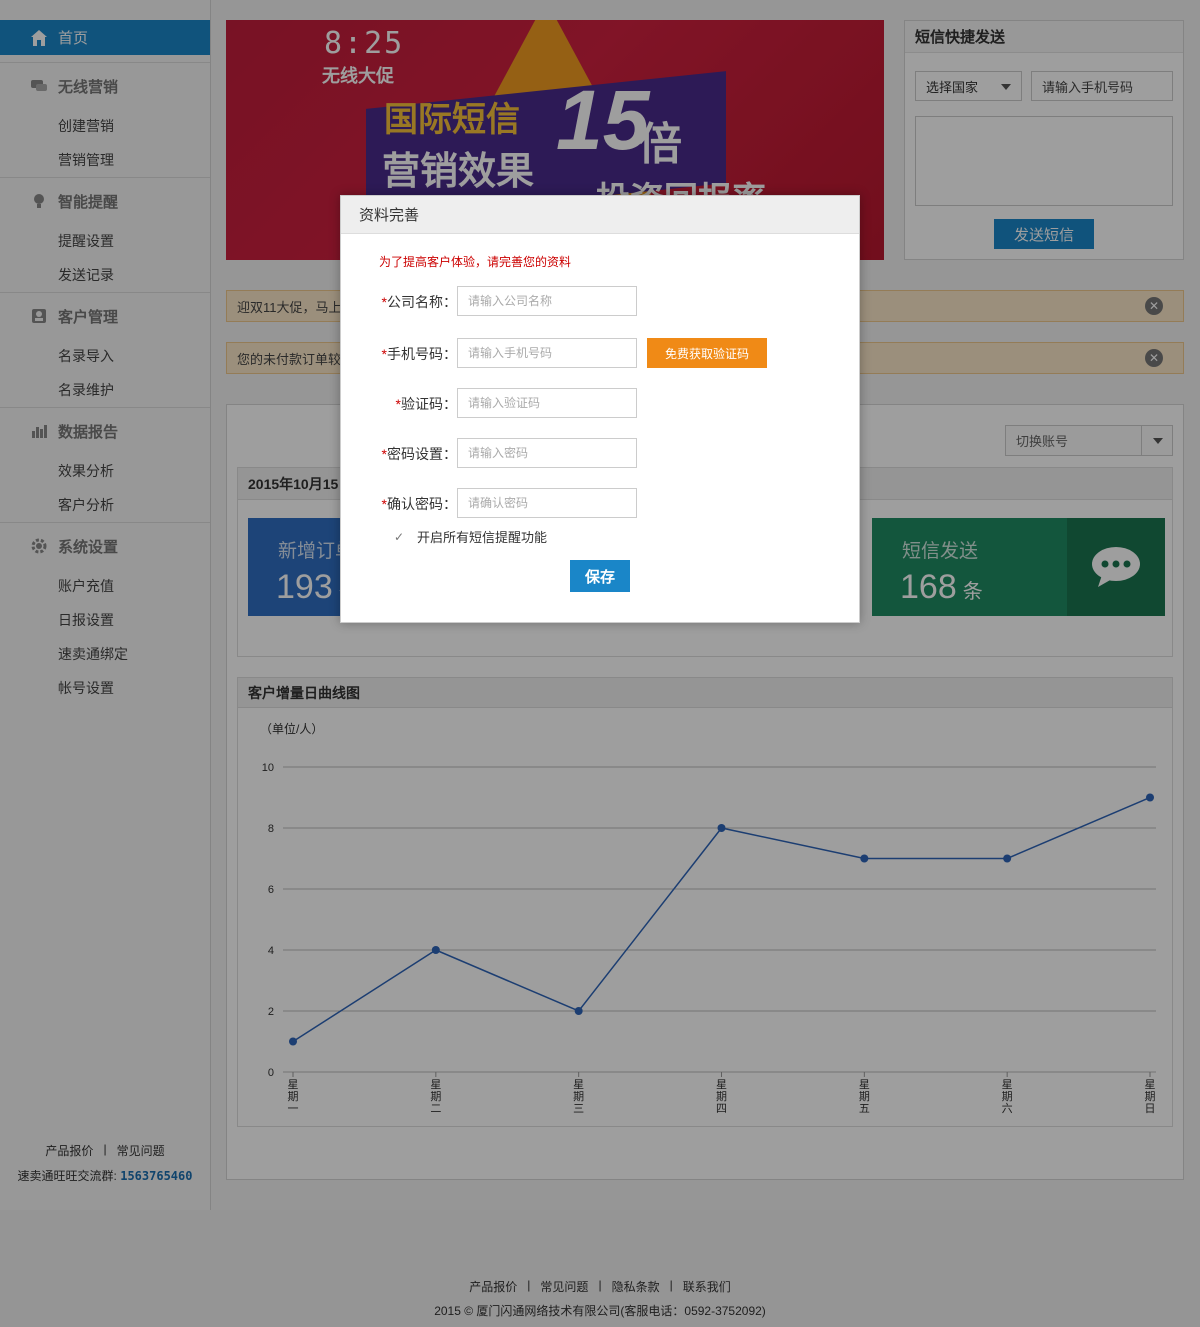  Describe the element at coordinates (482, 537) in the screenshot. I see `checkbox-label: 开启所有短信提醒功能` at that location.